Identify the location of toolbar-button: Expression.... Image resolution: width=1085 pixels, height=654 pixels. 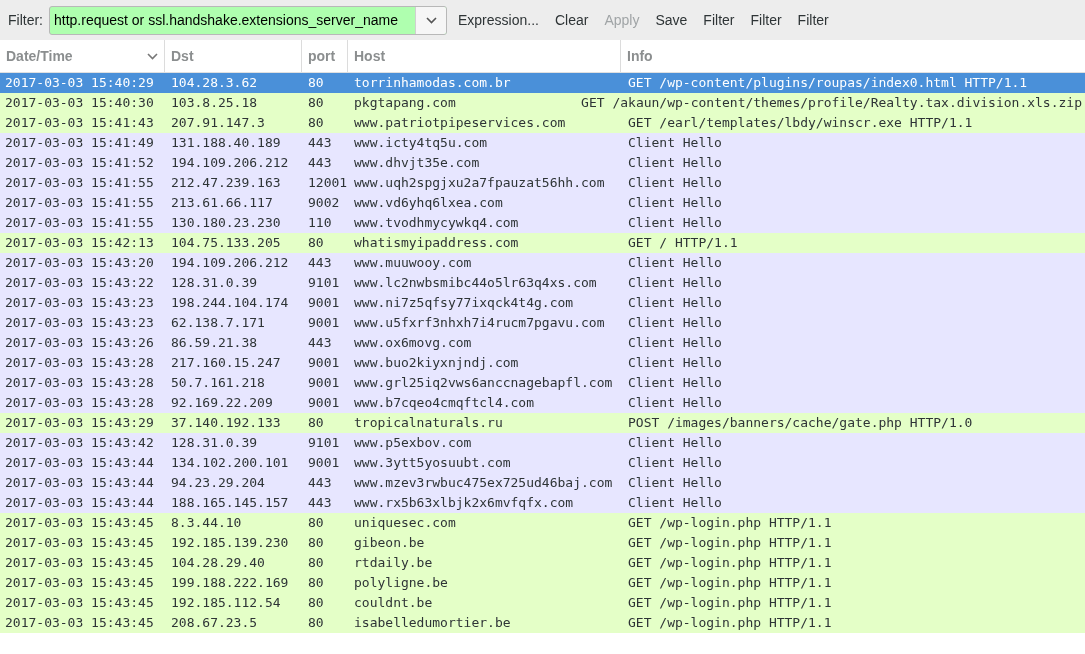
(498, 20).